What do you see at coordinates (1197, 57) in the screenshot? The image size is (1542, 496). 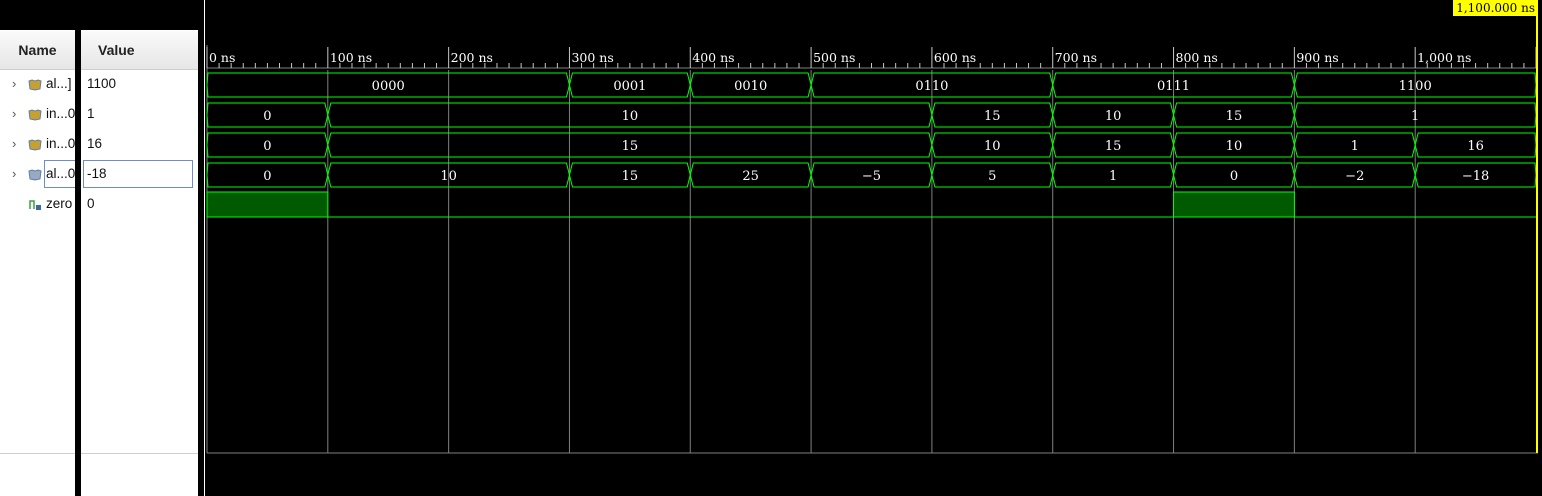 I see `time-tick-label: 800 ns` at bounding box center [1197, 57].